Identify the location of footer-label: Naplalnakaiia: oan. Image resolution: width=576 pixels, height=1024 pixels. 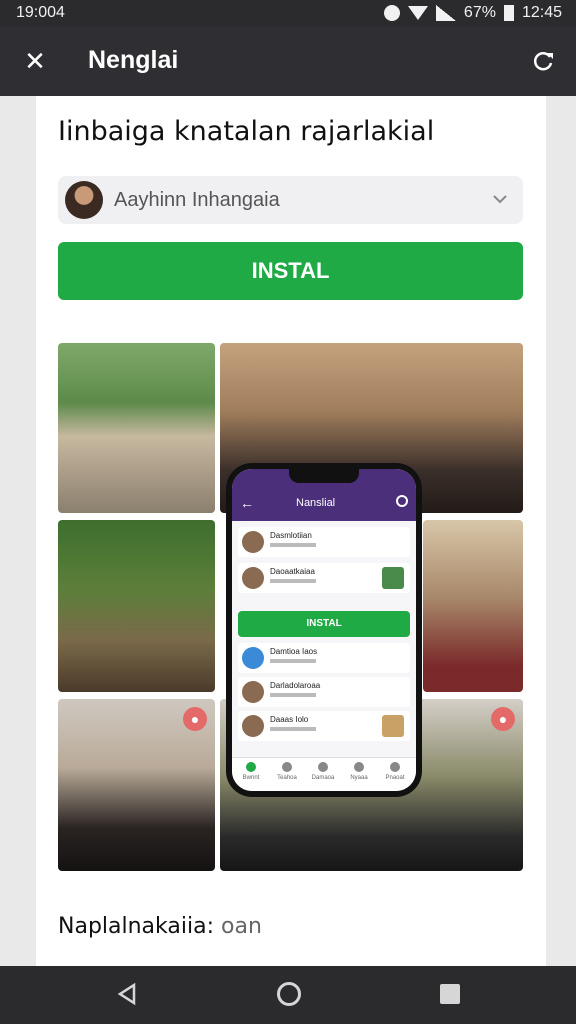
(160, 926).